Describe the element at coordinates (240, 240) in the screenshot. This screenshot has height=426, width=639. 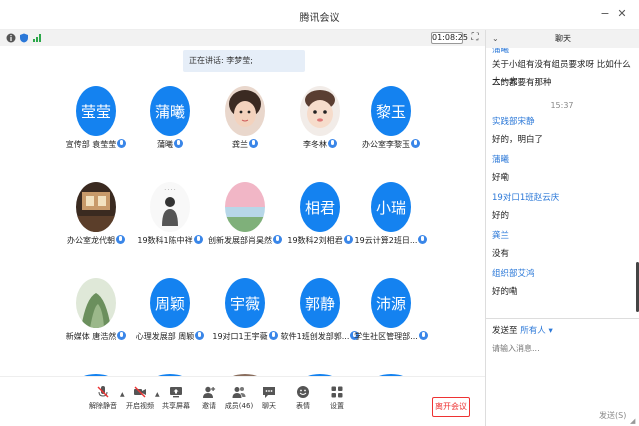
I see `participant-name-text: 创新发展部肖昊然` at that location.